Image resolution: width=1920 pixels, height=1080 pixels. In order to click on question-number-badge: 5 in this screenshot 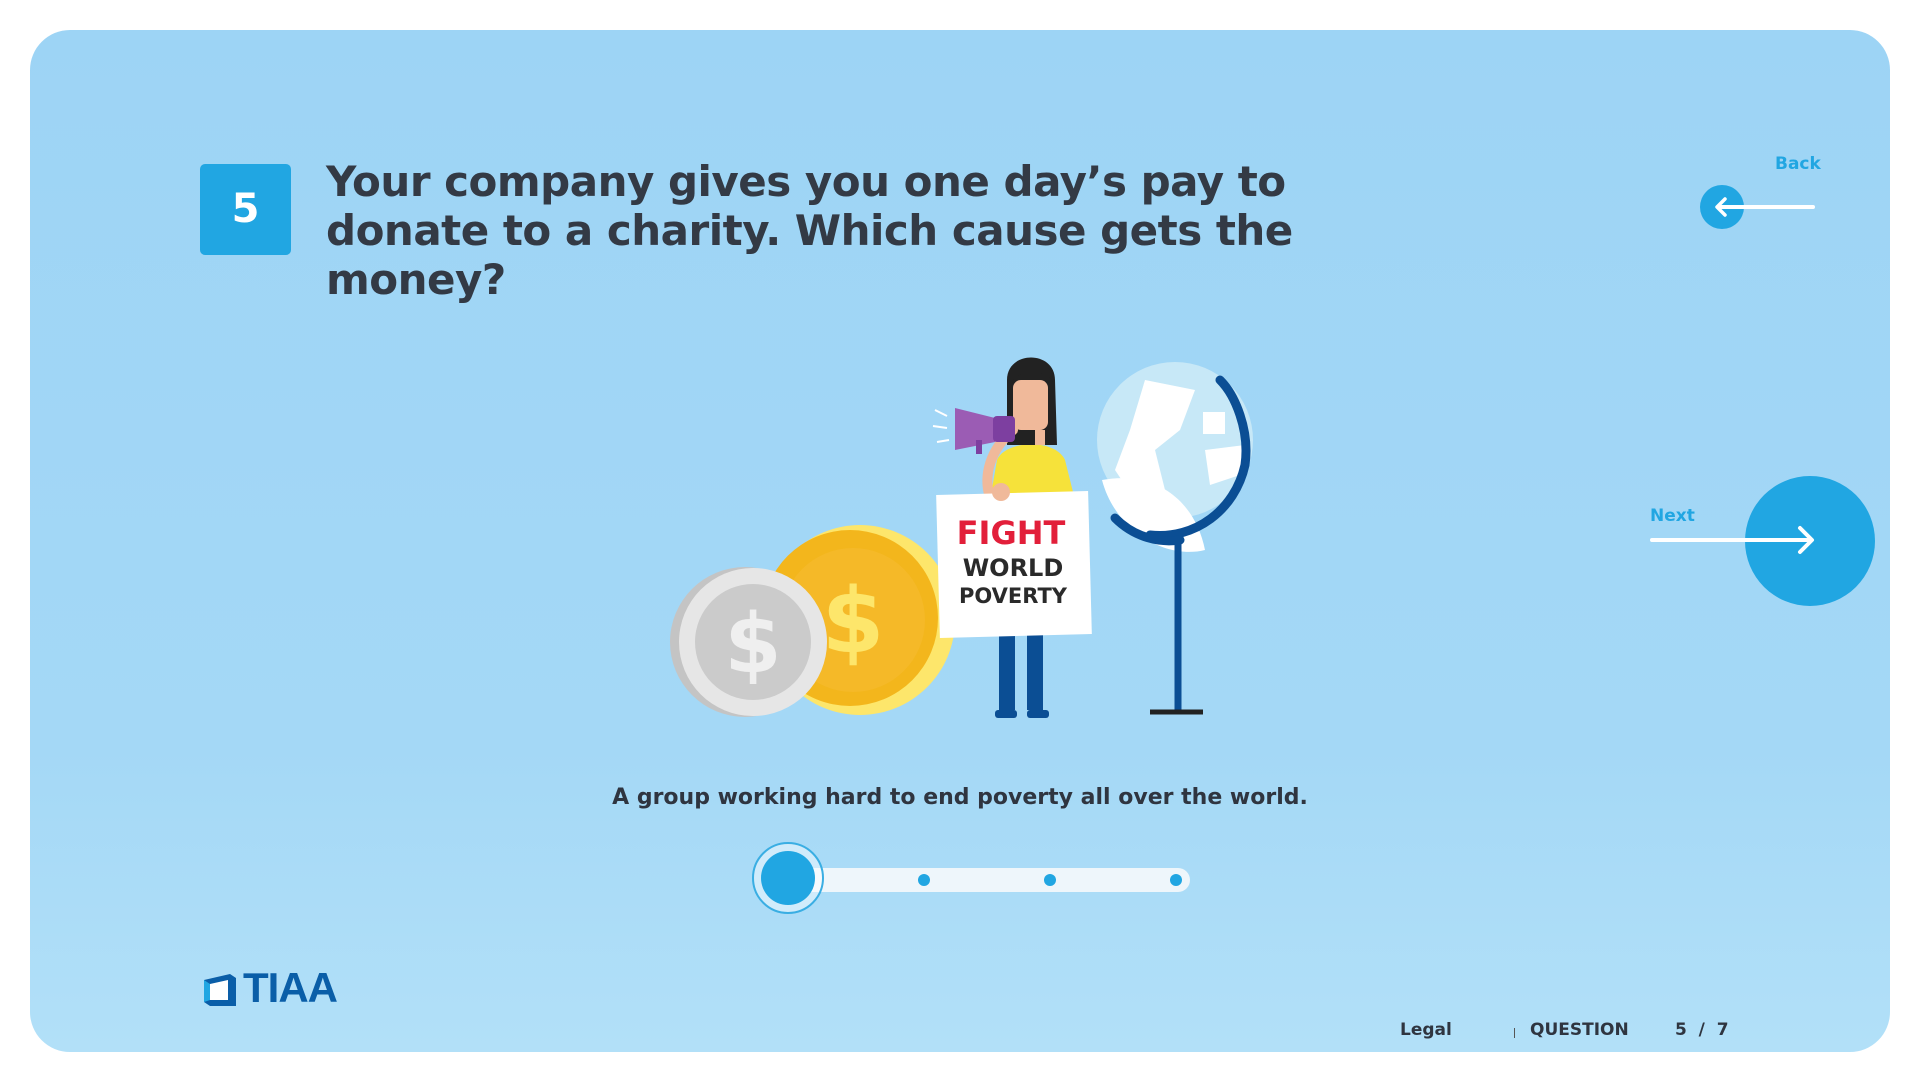, I will do `click(245, 209)`.